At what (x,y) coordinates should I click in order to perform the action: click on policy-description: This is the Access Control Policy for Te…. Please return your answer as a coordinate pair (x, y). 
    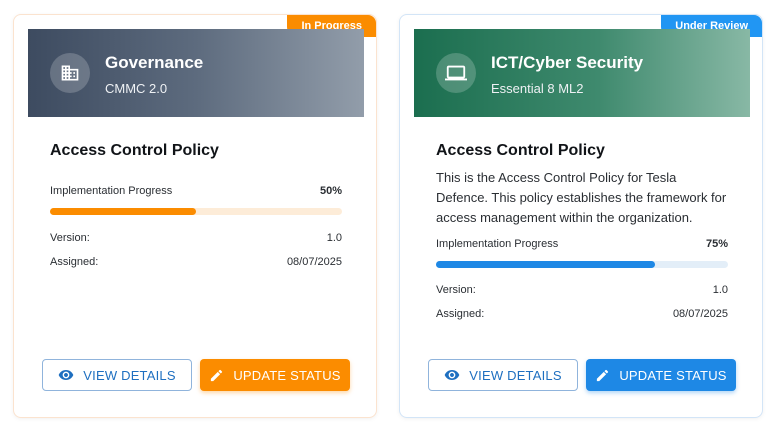
    Looking at the image, I should click on (581, 197).